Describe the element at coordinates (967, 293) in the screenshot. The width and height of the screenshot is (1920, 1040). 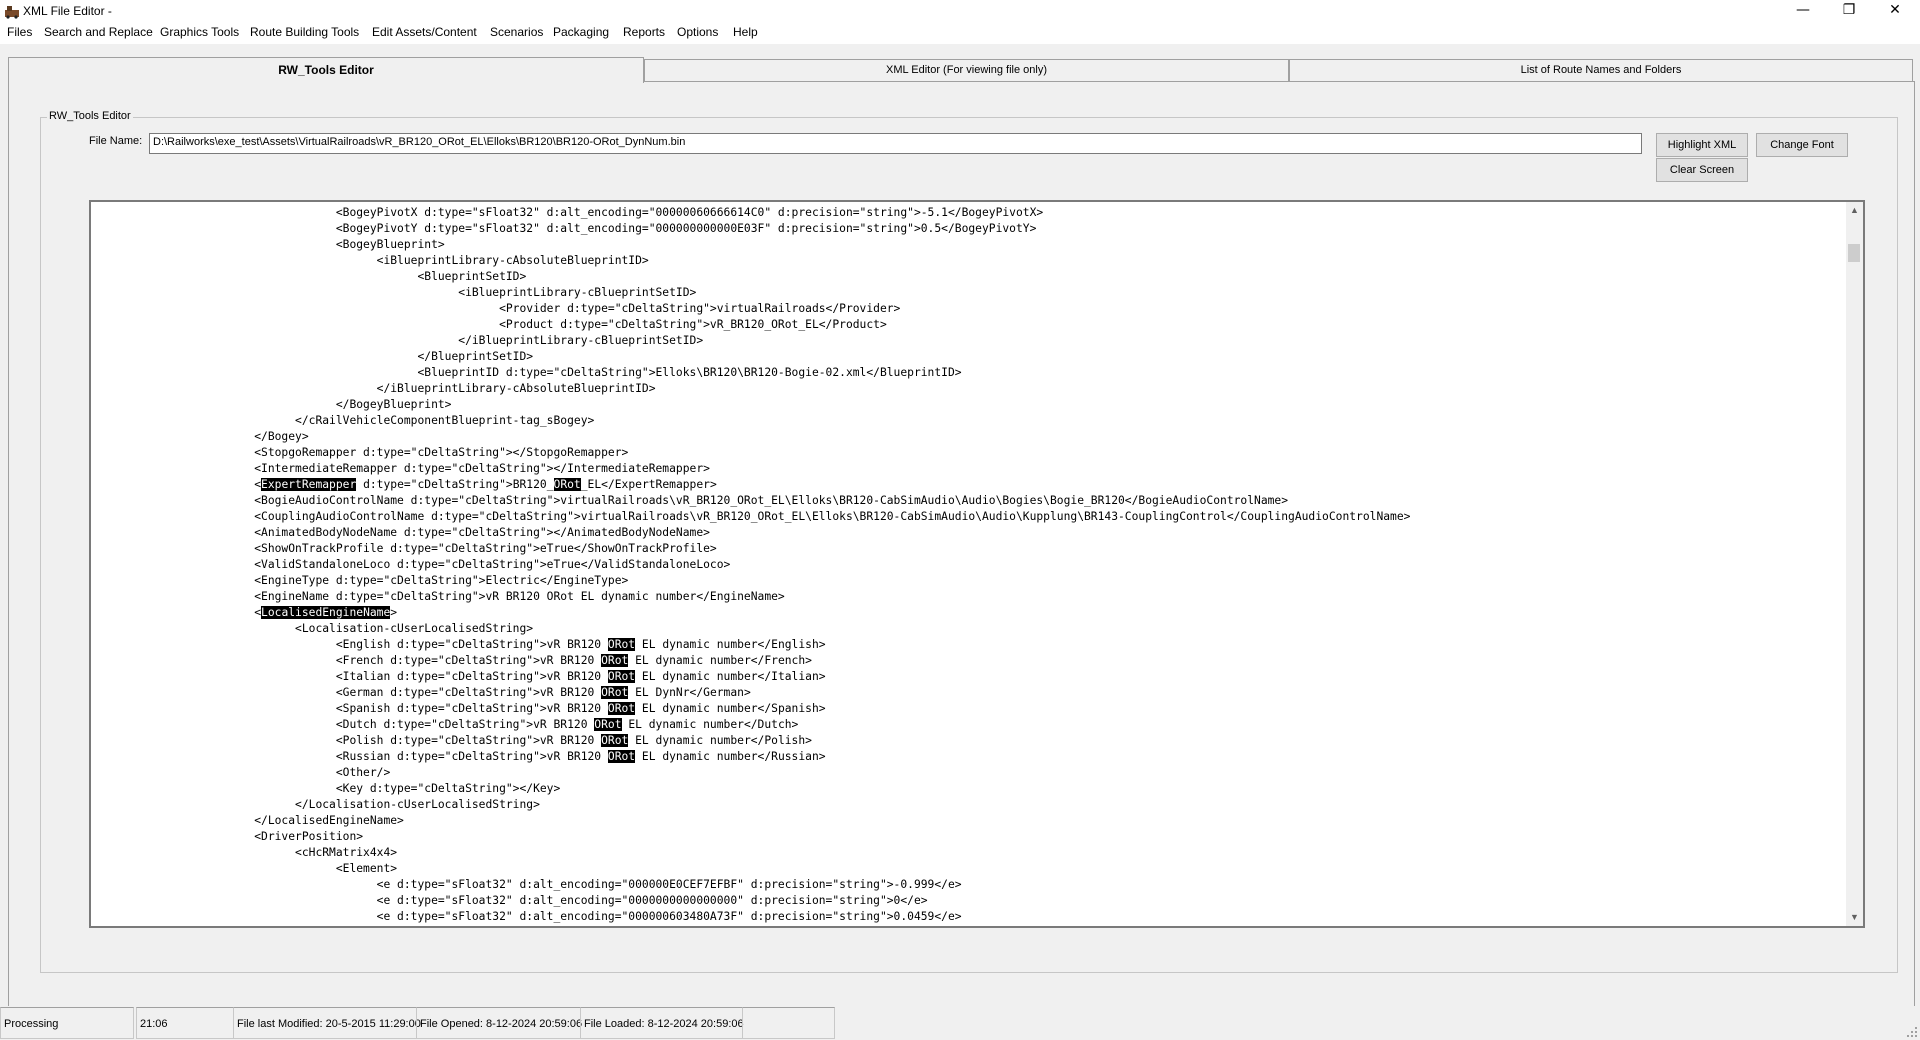
I see `code-line: <iBlueprintLibrary-cBlueprintSetID>` at that location.